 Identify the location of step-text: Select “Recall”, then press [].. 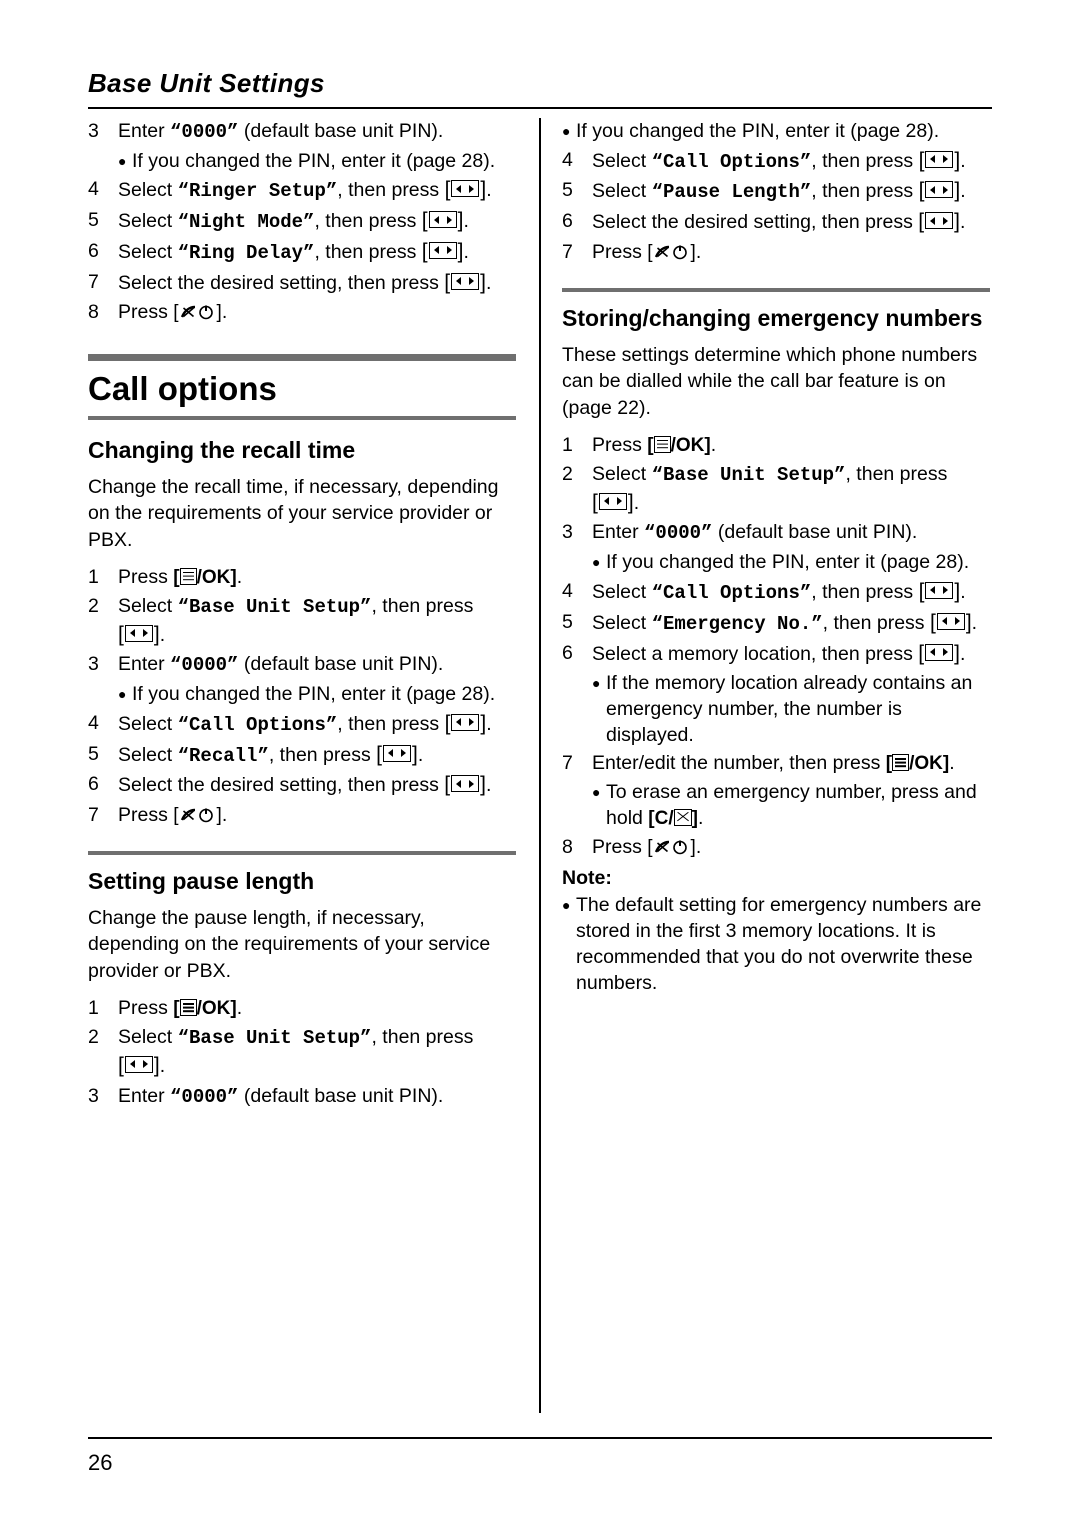
(317, 755).